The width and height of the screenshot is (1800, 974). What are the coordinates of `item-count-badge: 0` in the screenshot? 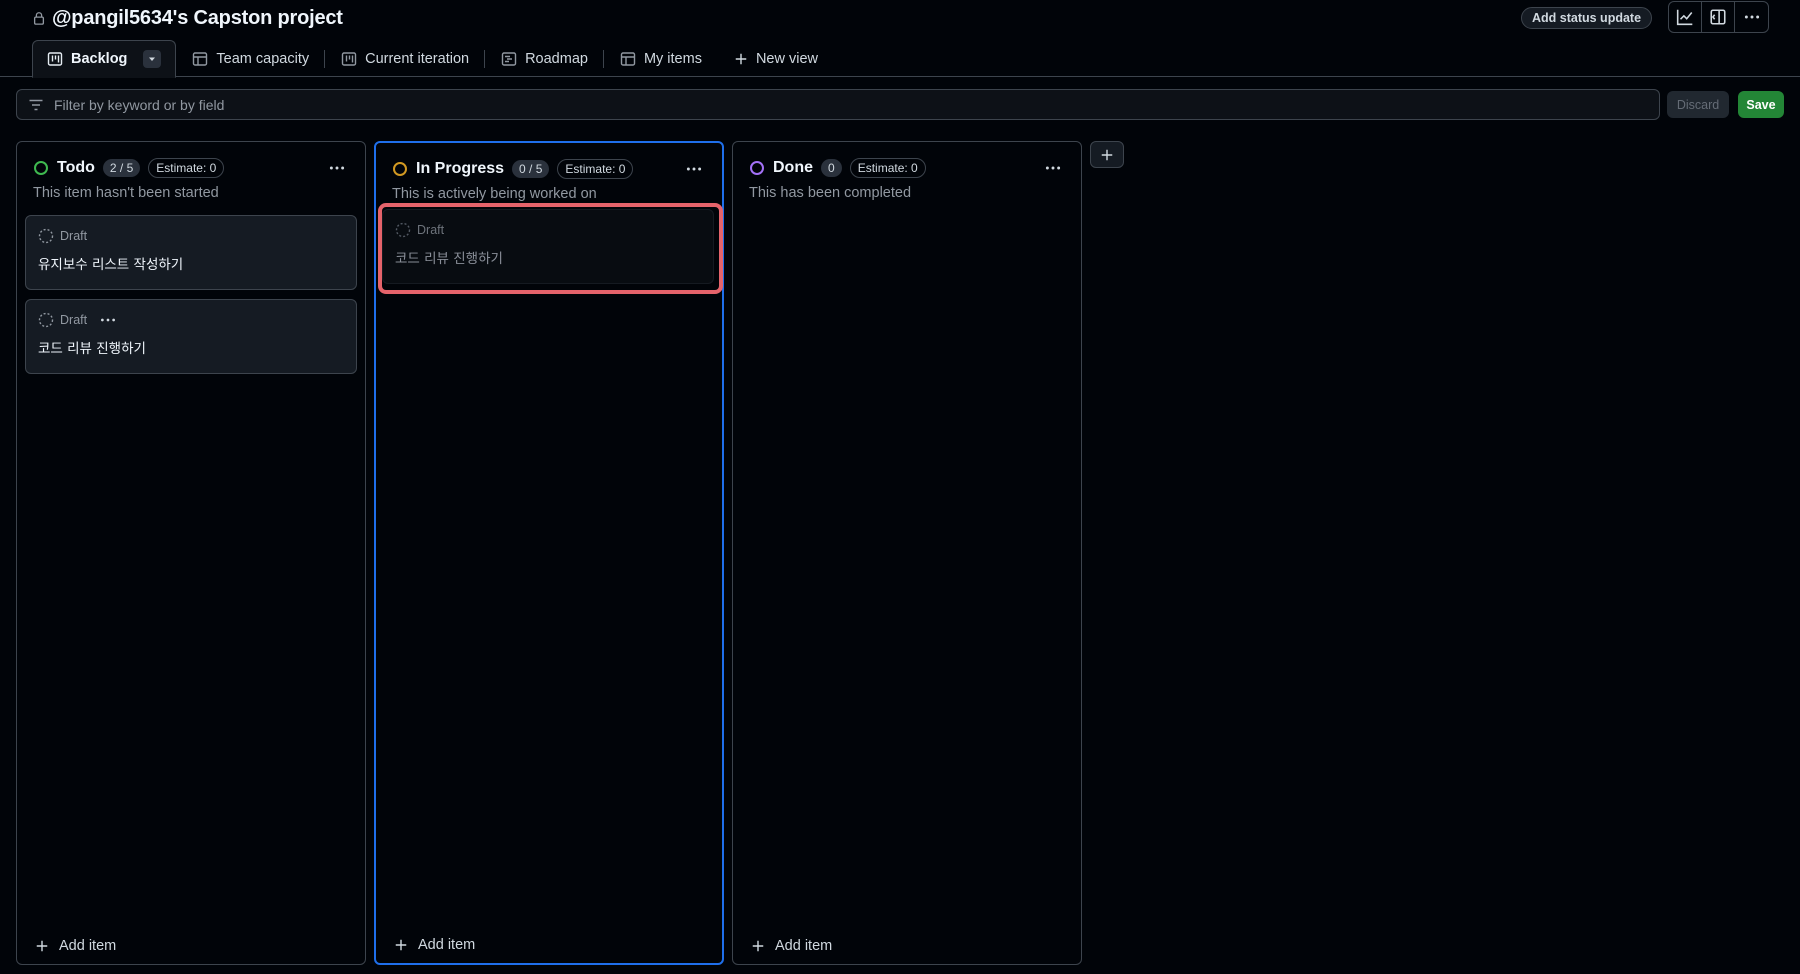 It's located at (831, 168).